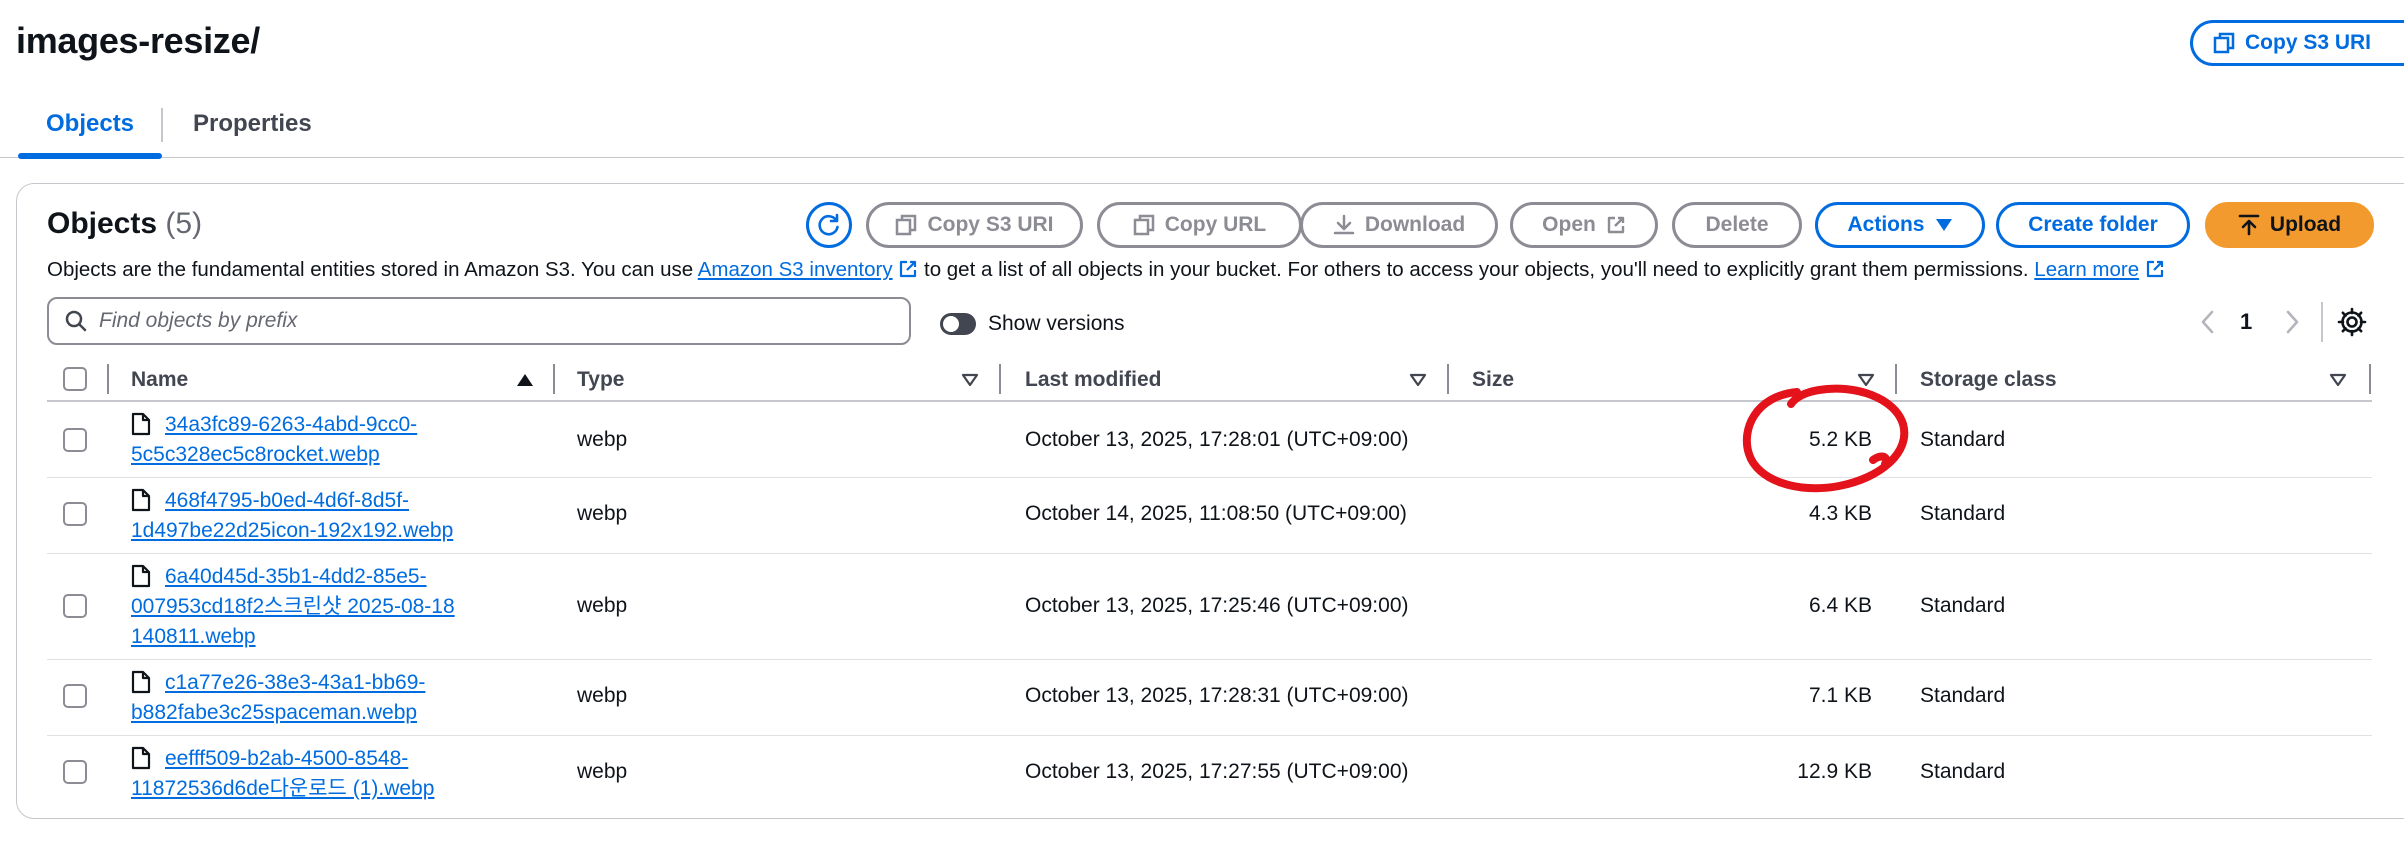 Image resolution: width=2404 pixels, height=844 pixels. I want to click on sort-ascending-icon, so click(525, 380).